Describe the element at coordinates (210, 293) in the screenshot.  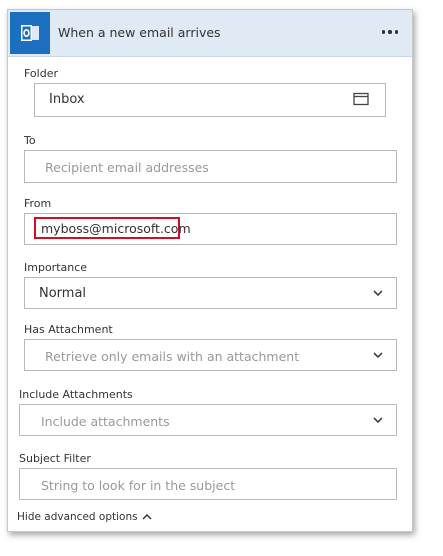
I see `importance-dropdown: Normal` at that location.